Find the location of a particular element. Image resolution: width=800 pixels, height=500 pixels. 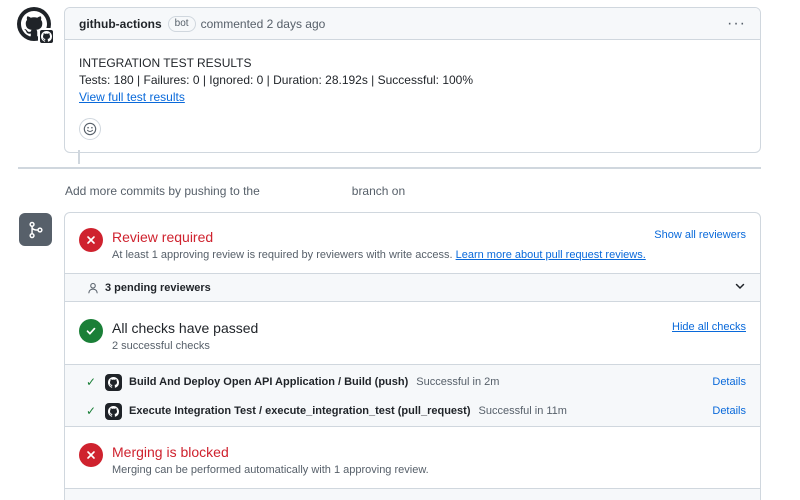

bot-badge: bot is located at coordinates (181, 23).